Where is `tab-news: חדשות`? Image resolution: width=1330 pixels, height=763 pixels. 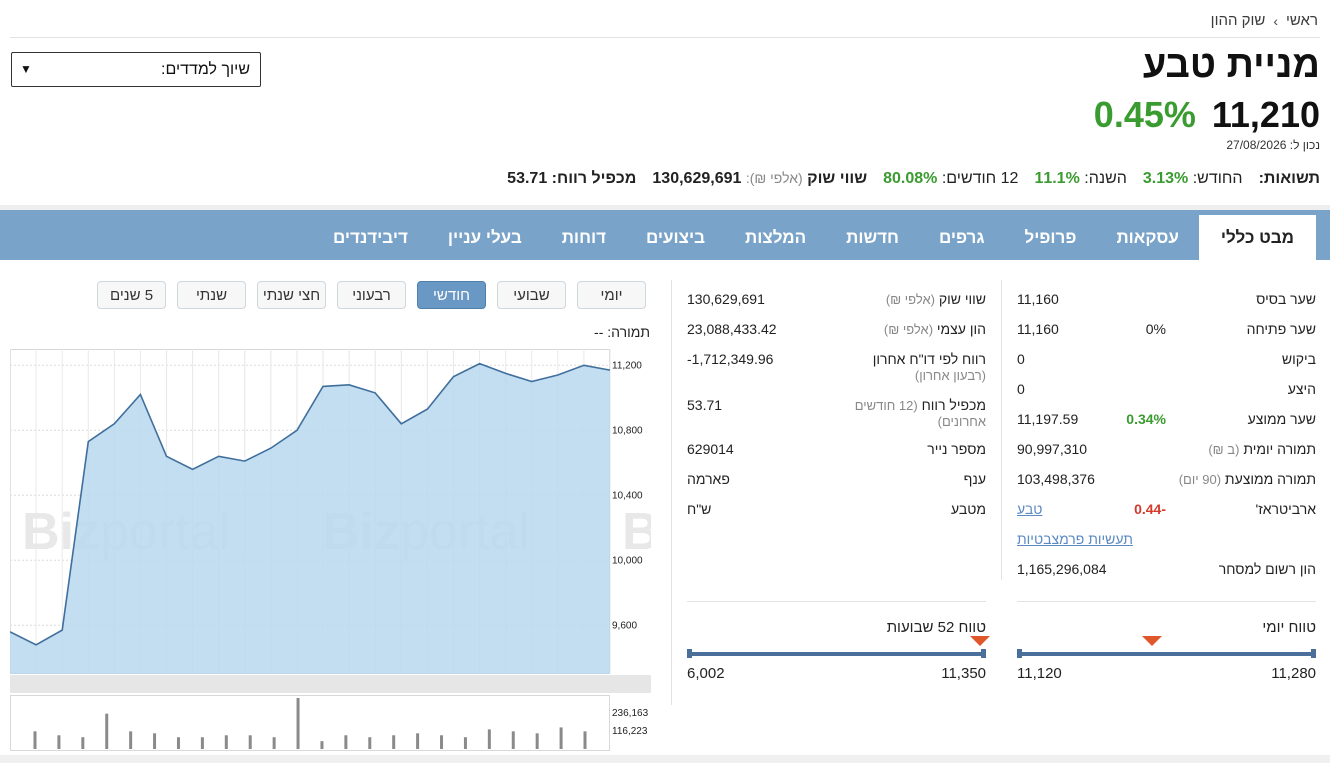
tab-news: חדשות is located at coordinates (872, 237).